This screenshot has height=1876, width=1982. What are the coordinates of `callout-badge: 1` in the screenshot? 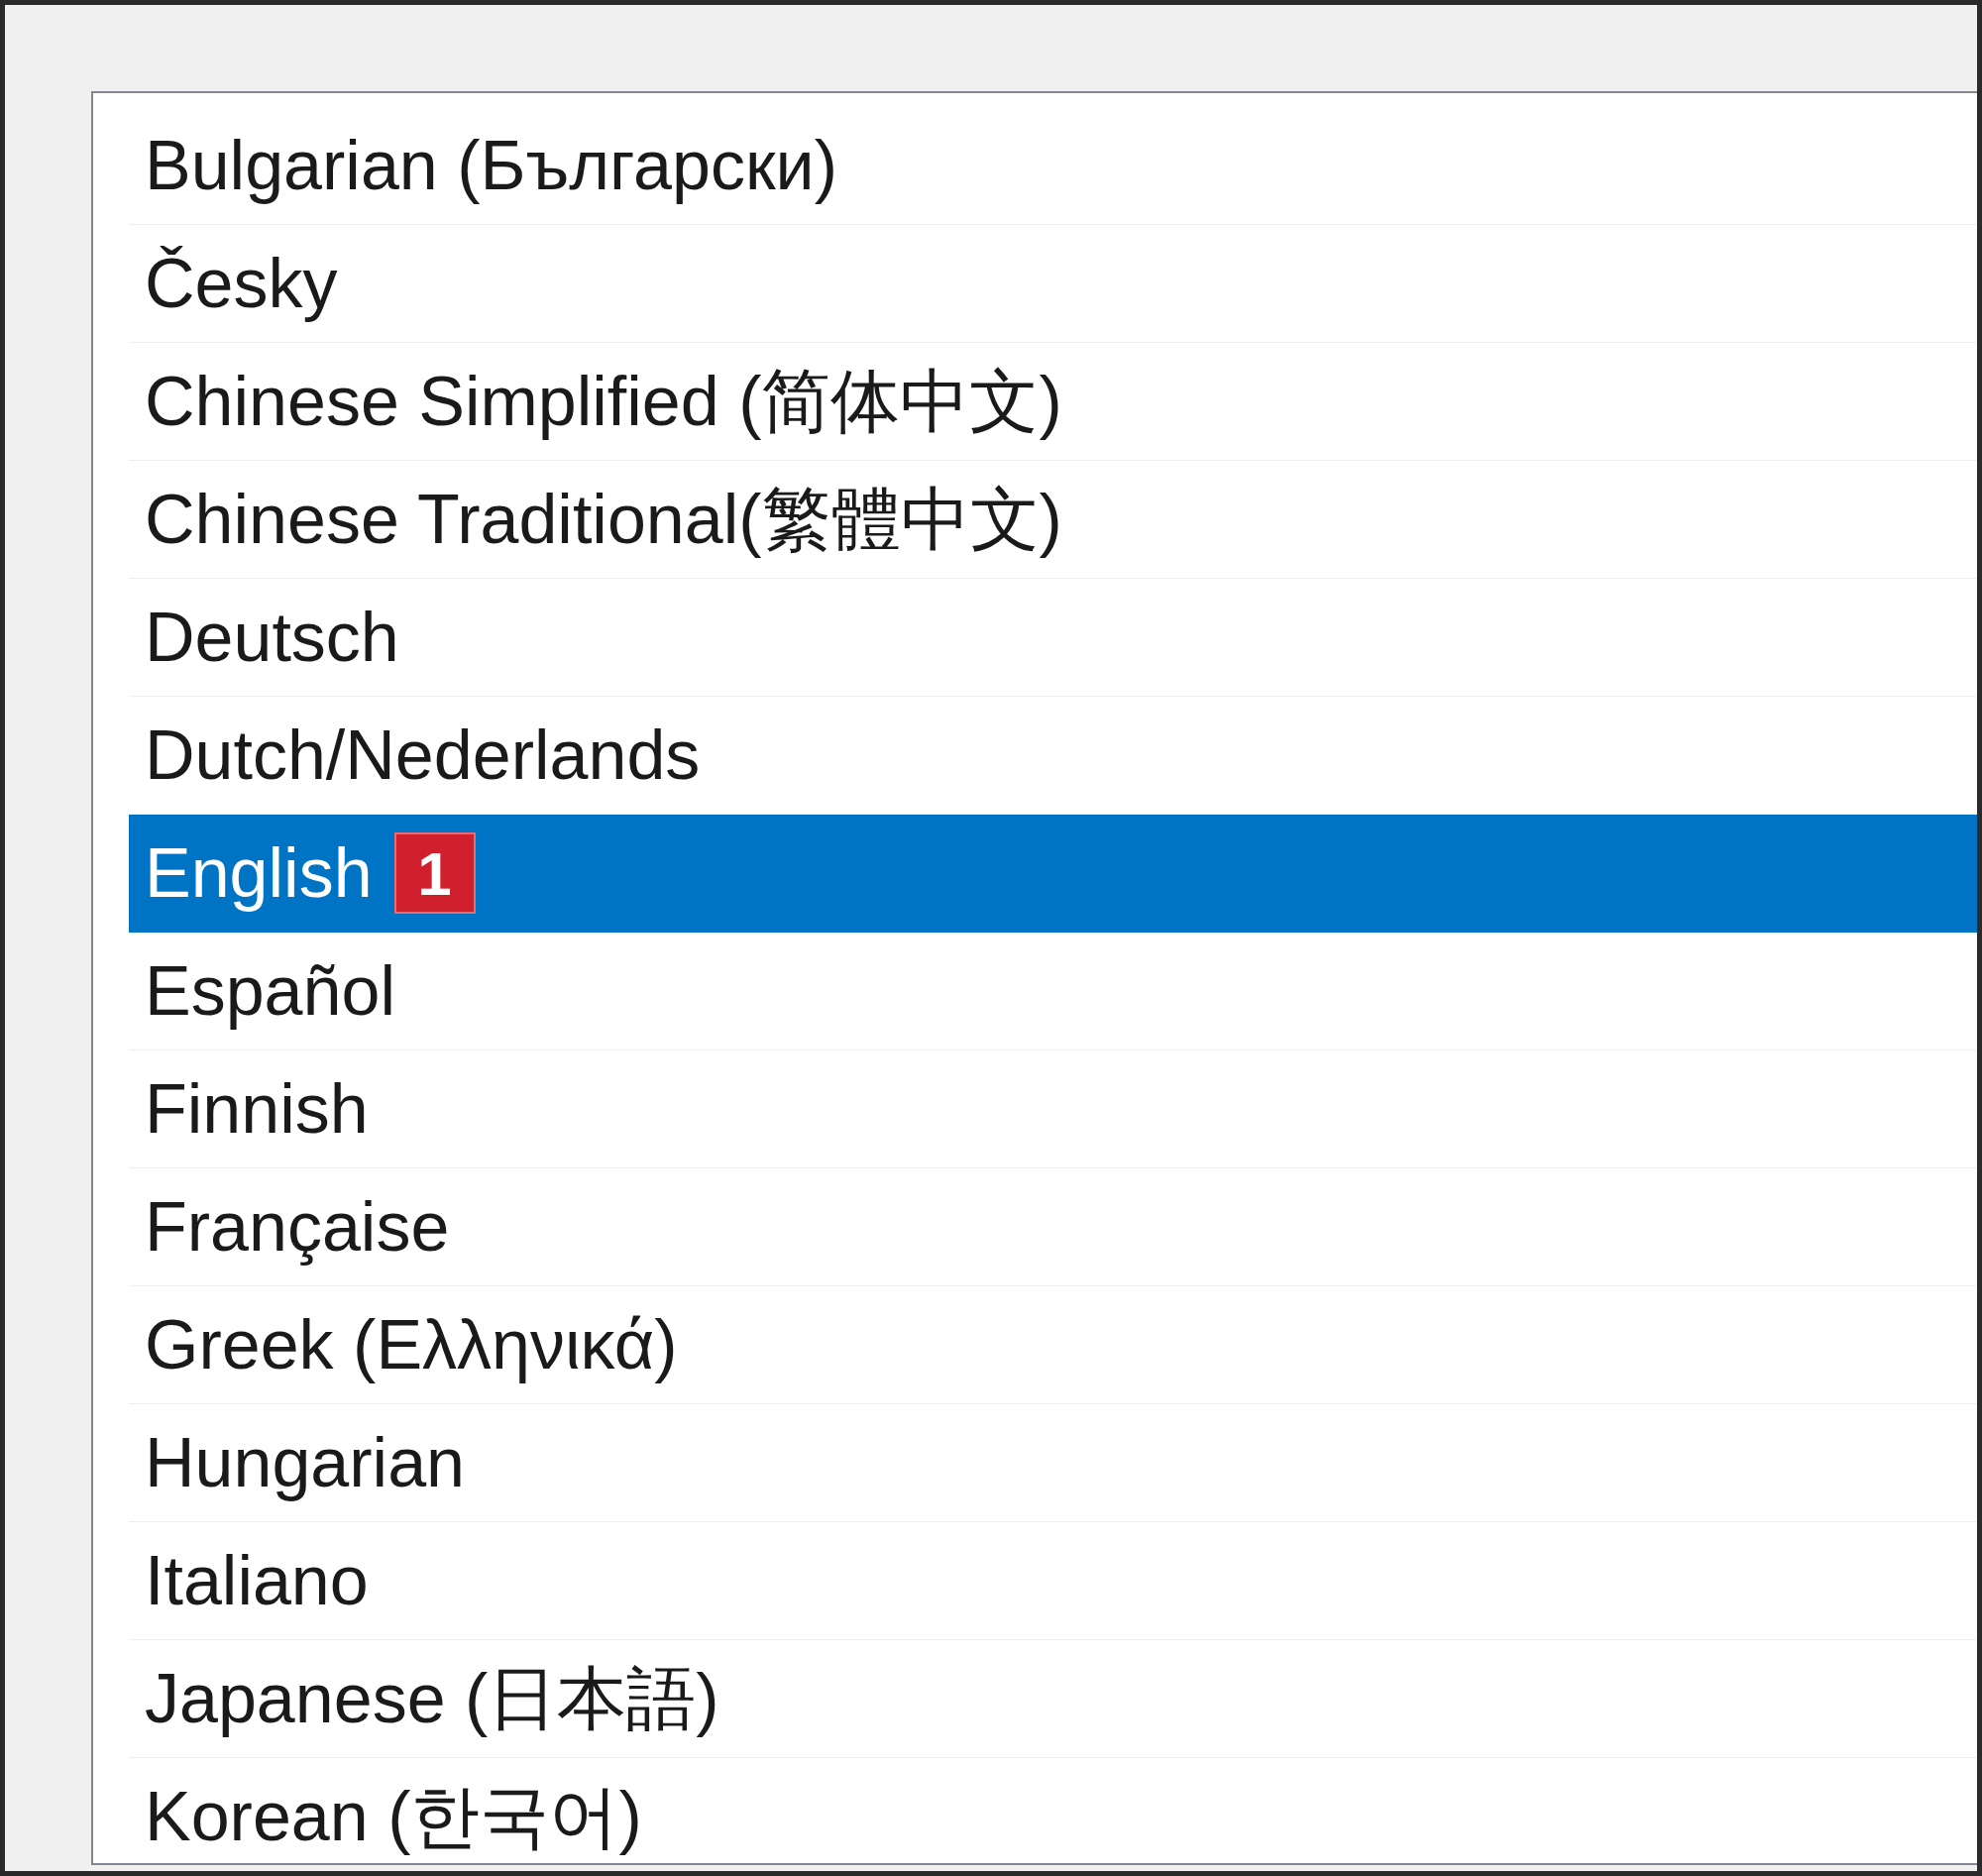 It's located at (434, 873).